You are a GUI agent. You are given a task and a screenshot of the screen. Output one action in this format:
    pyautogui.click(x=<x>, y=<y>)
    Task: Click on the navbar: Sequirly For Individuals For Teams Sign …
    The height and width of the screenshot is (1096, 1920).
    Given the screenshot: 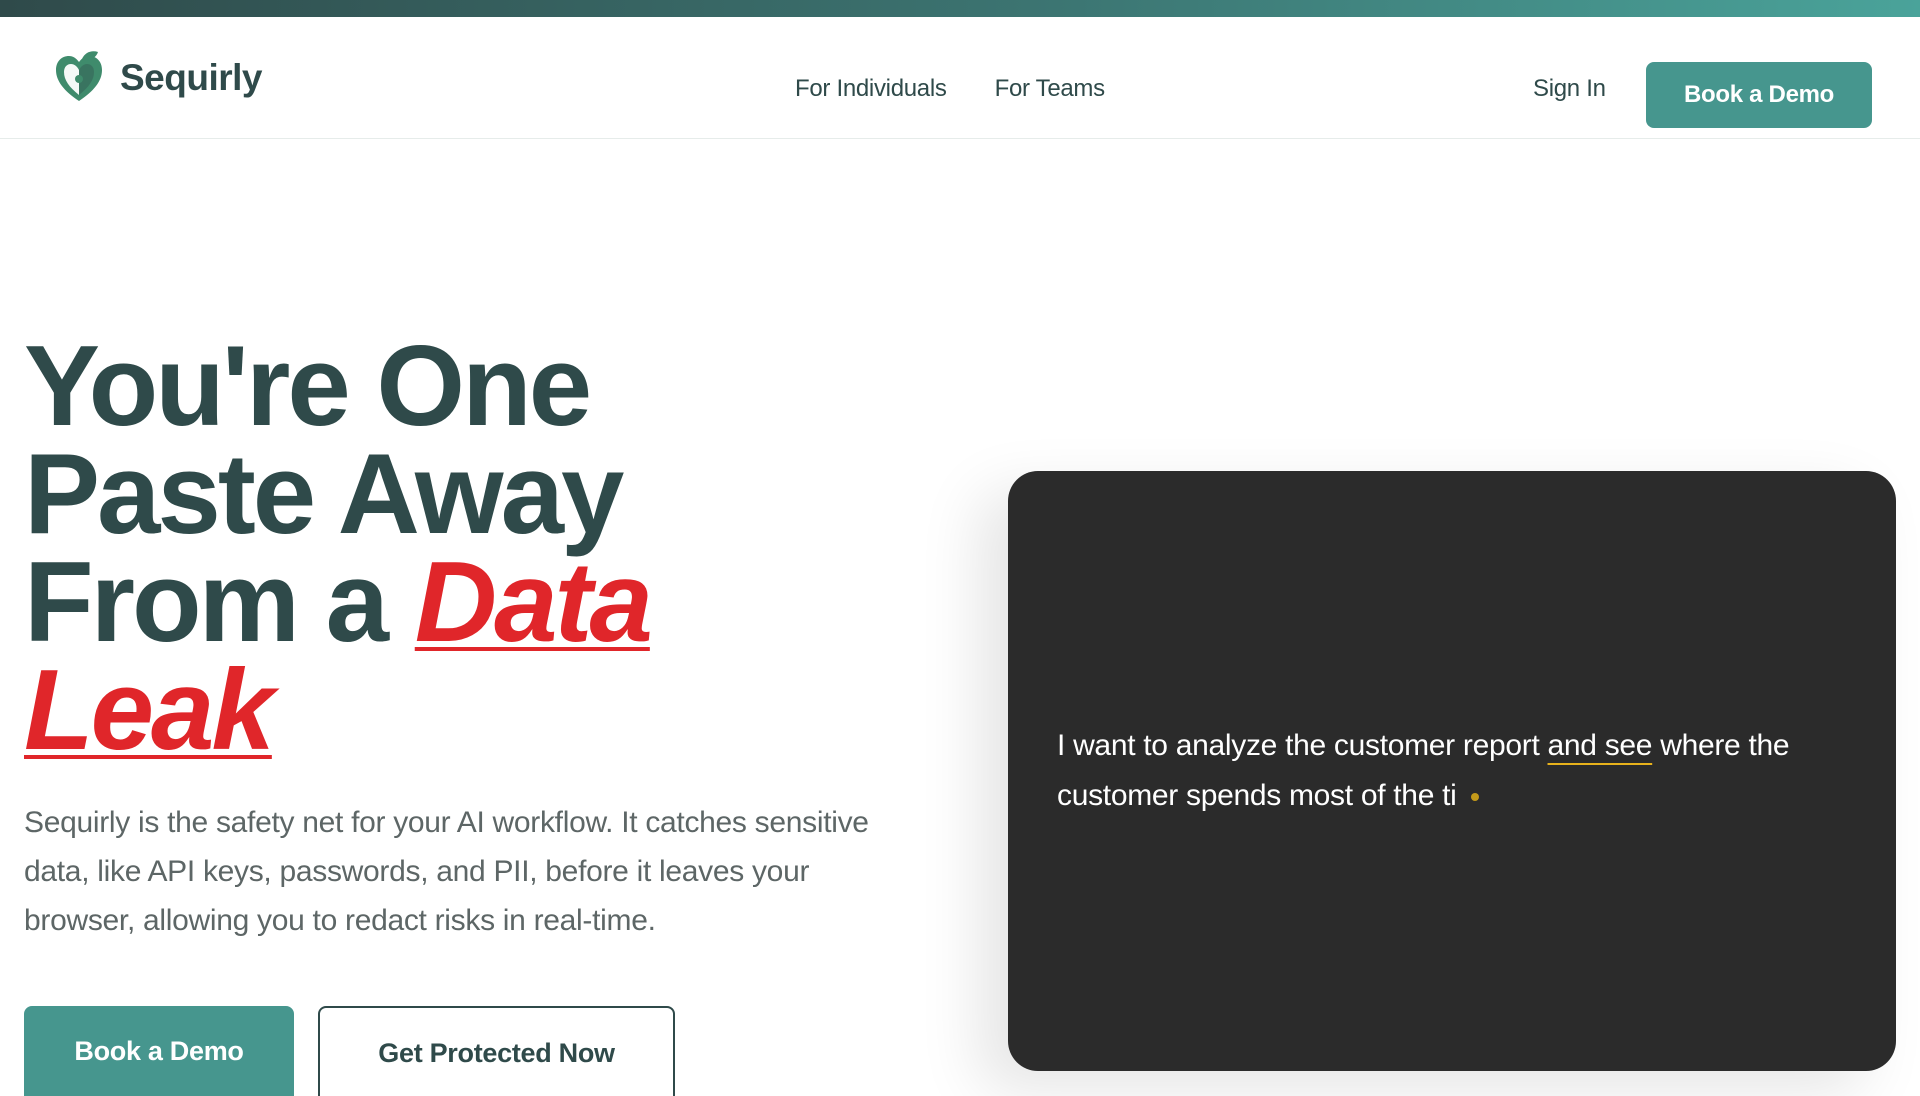 What is the action you would take?
    pyautogui.click(x=960, y=78)
    